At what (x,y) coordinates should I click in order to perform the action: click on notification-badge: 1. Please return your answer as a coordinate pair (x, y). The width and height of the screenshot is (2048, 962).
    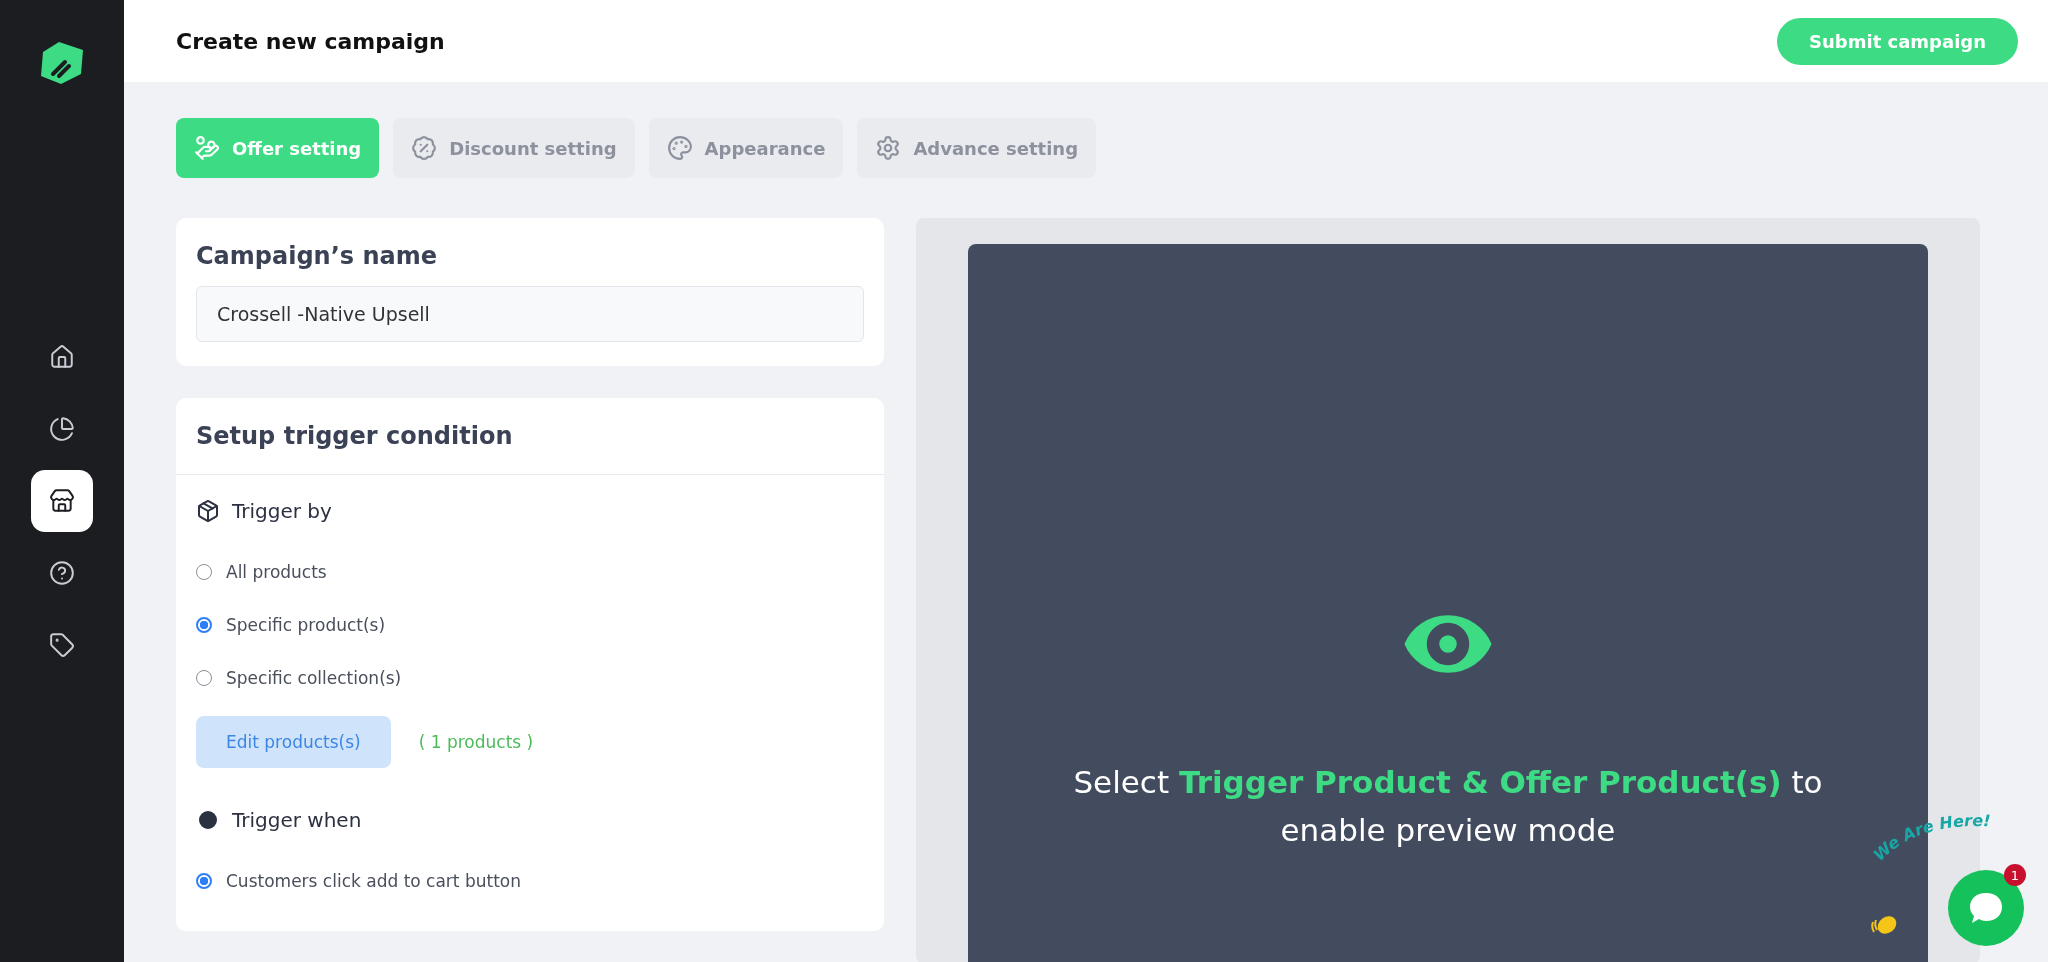
    Looking at the image, I should click on (2015, 875).